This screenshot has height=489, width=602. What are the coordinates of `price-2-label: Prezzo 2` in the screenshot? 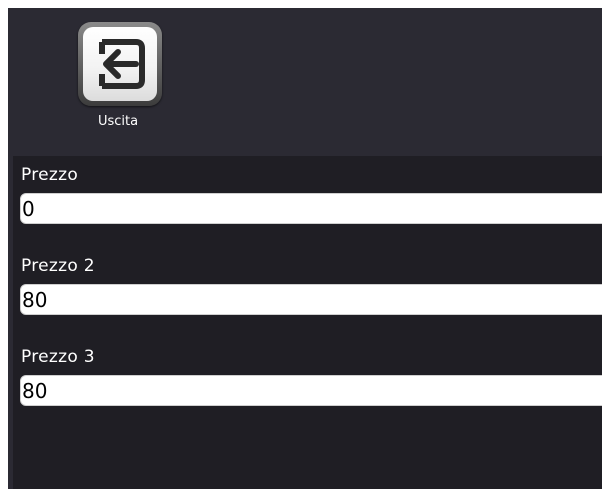 It's located at (58, 266).